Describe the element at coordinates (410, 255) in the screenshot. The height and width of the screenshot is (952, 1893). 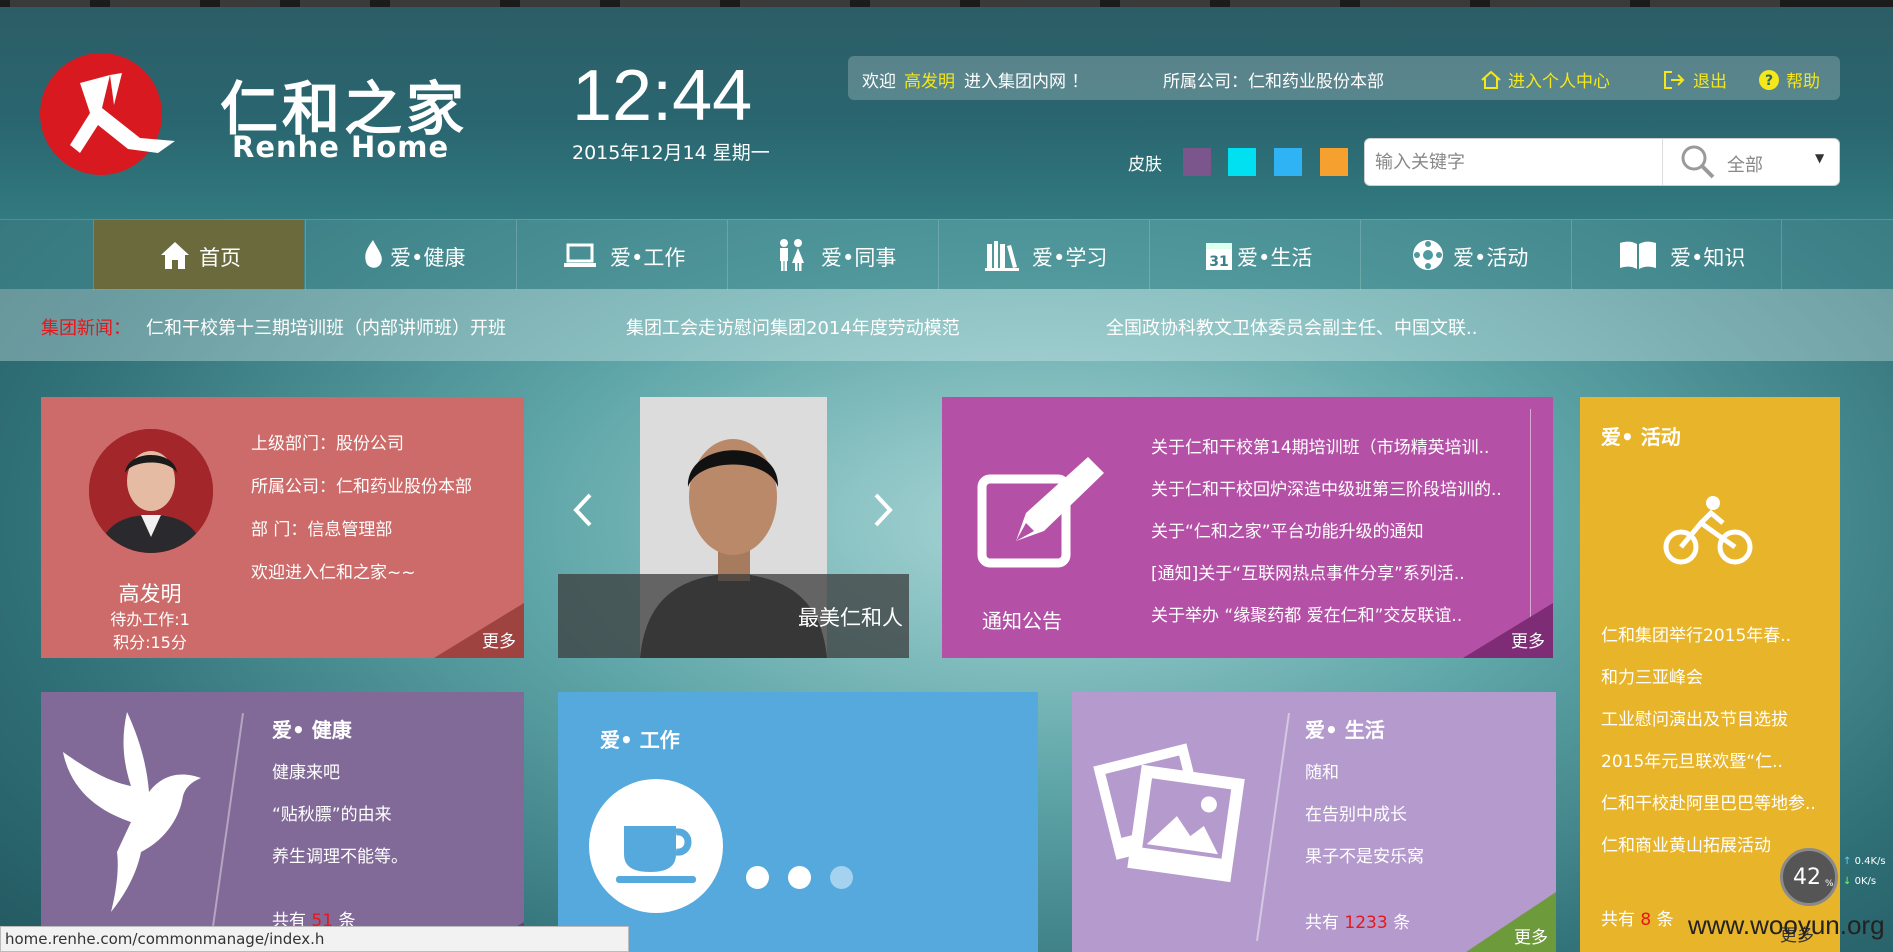
I see `nav-item-health: 爱•健康` at that location.